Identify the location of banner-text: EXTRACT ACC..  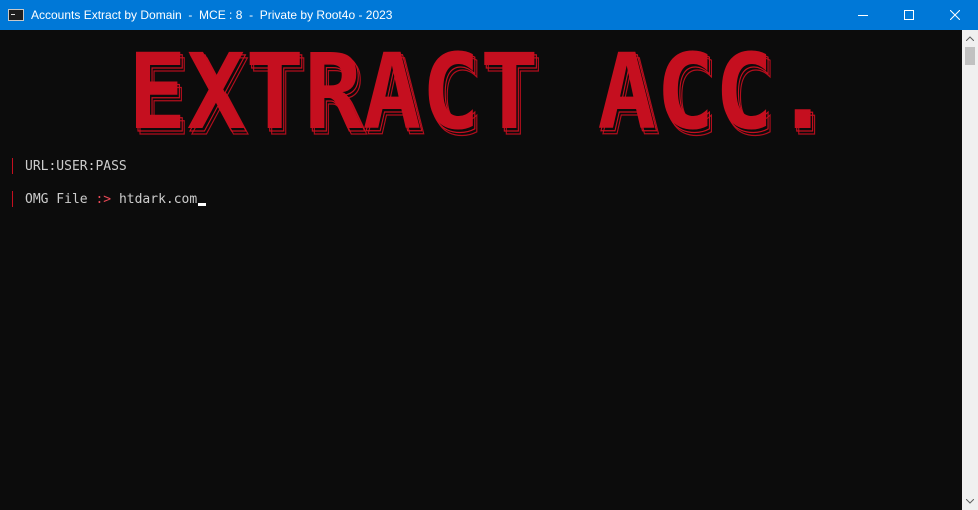
(480, 92).